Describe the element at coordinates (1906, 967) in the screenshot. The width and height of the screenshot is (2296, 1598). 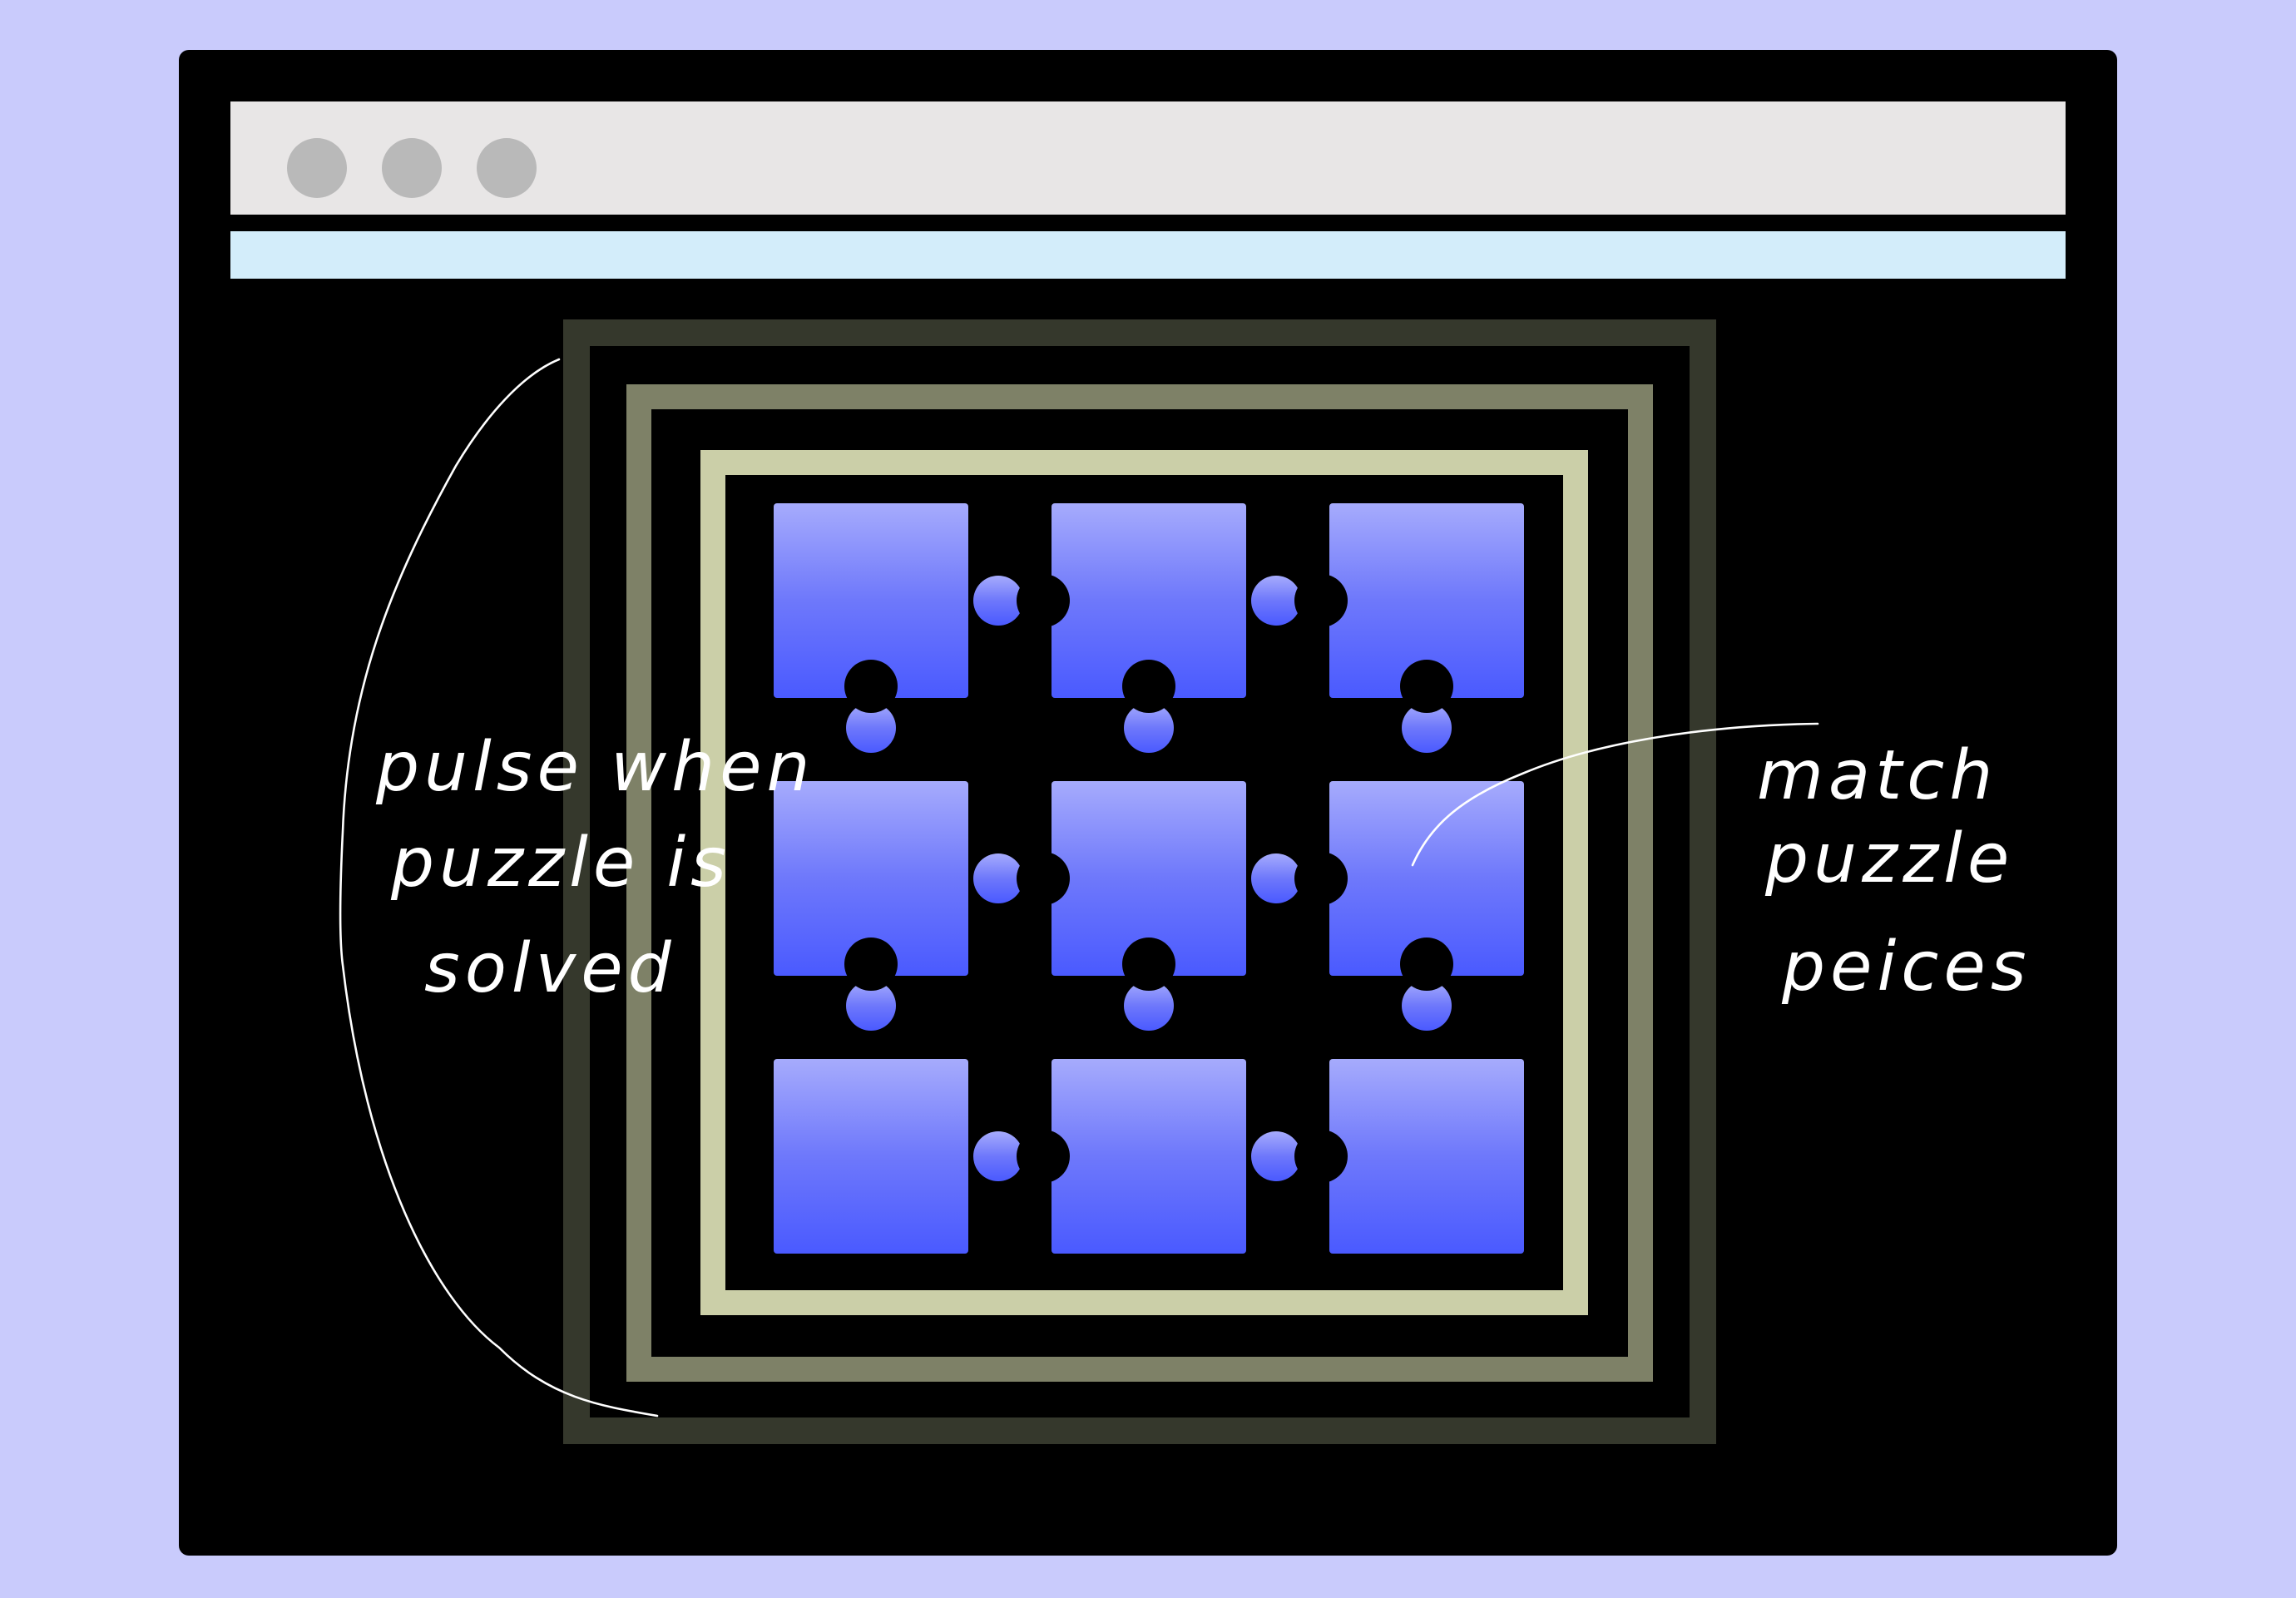
I see `match-note-line-3: peices` at that location.